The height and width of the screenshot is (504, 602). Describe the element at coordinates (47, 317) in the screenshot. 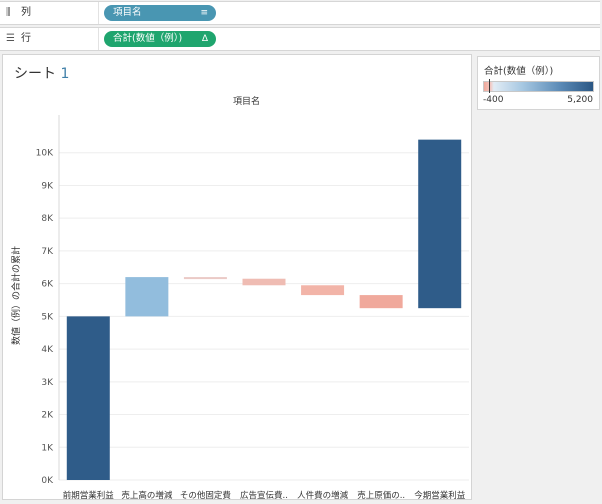

I see `y-tick-label: 5K` at that location.